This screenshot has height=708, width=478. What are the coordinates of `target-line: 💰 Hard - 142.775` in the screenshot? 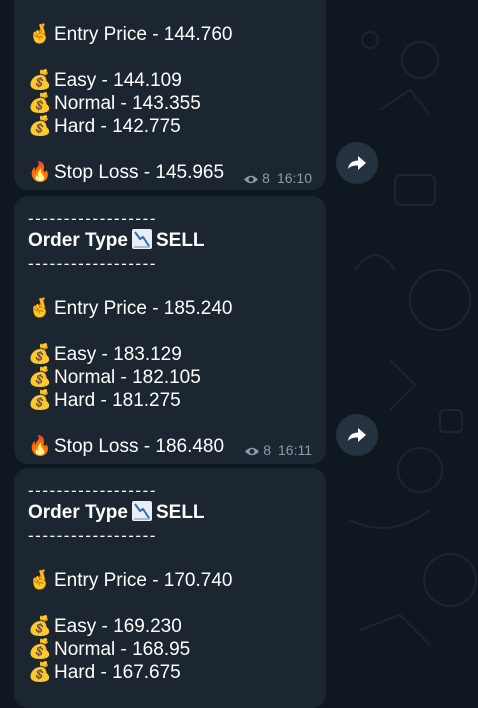 It's located at (104, 126).